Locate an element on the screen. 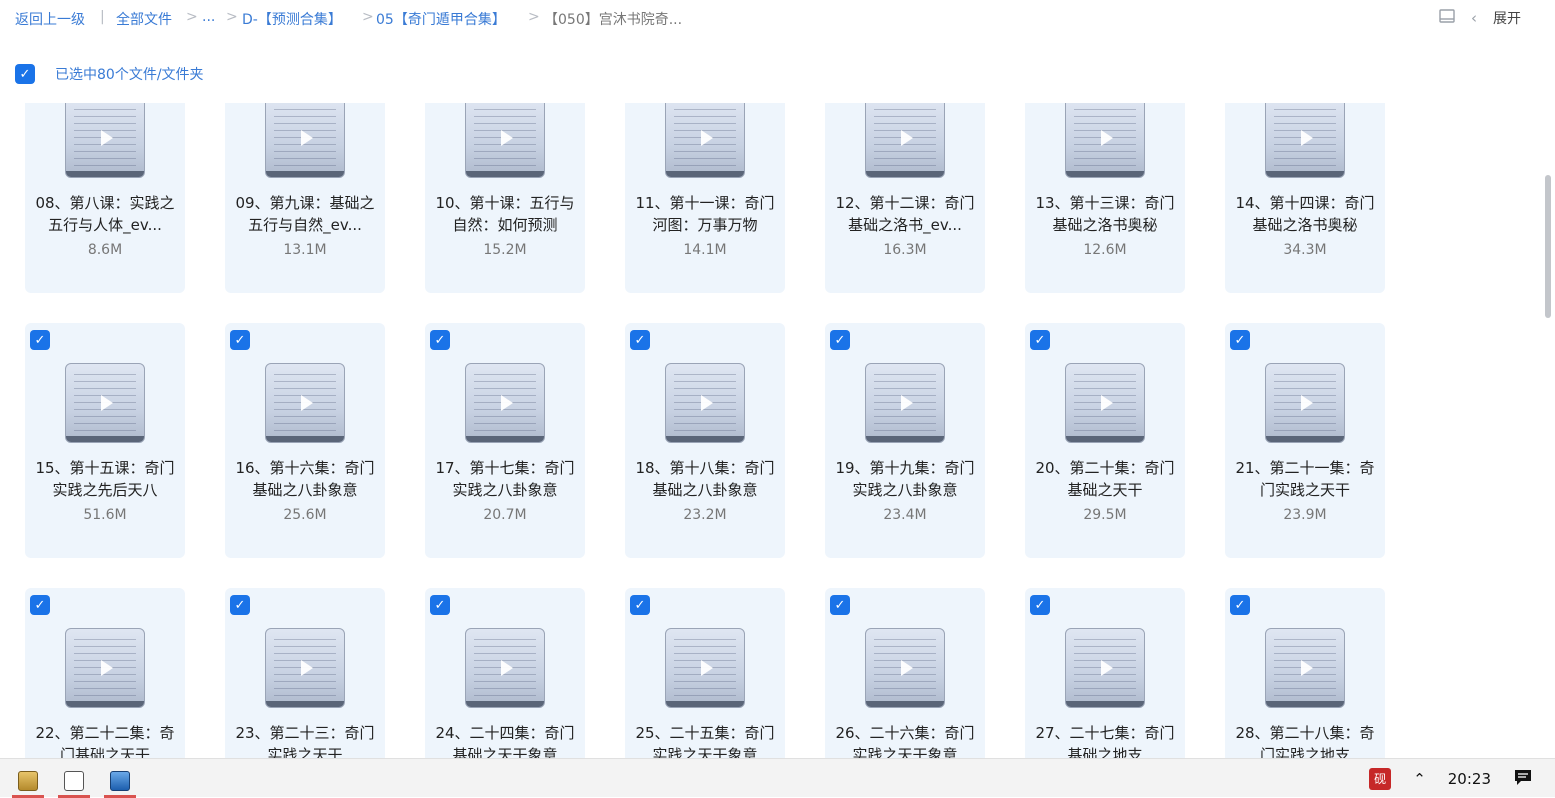  file-card: ✓ 25、二十五集：奇门实践之天干象意 is located at coordinates (705, 673).